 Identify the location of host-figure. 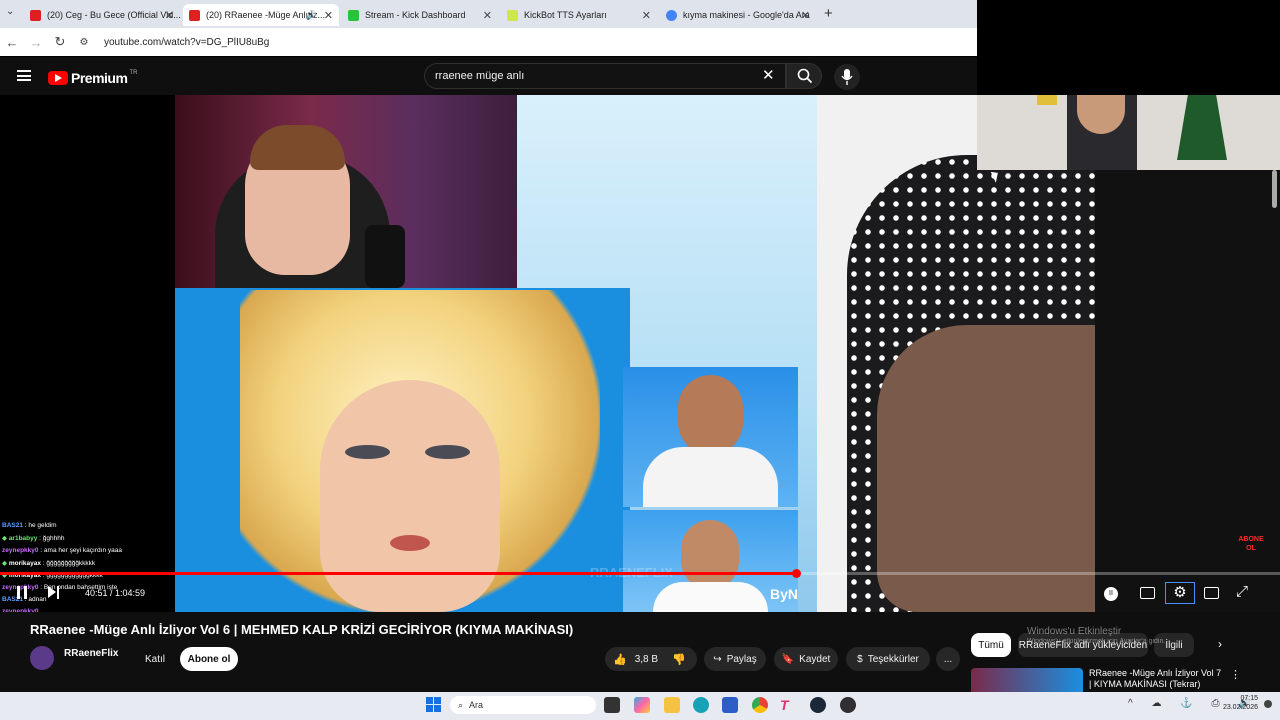
(420, 451).